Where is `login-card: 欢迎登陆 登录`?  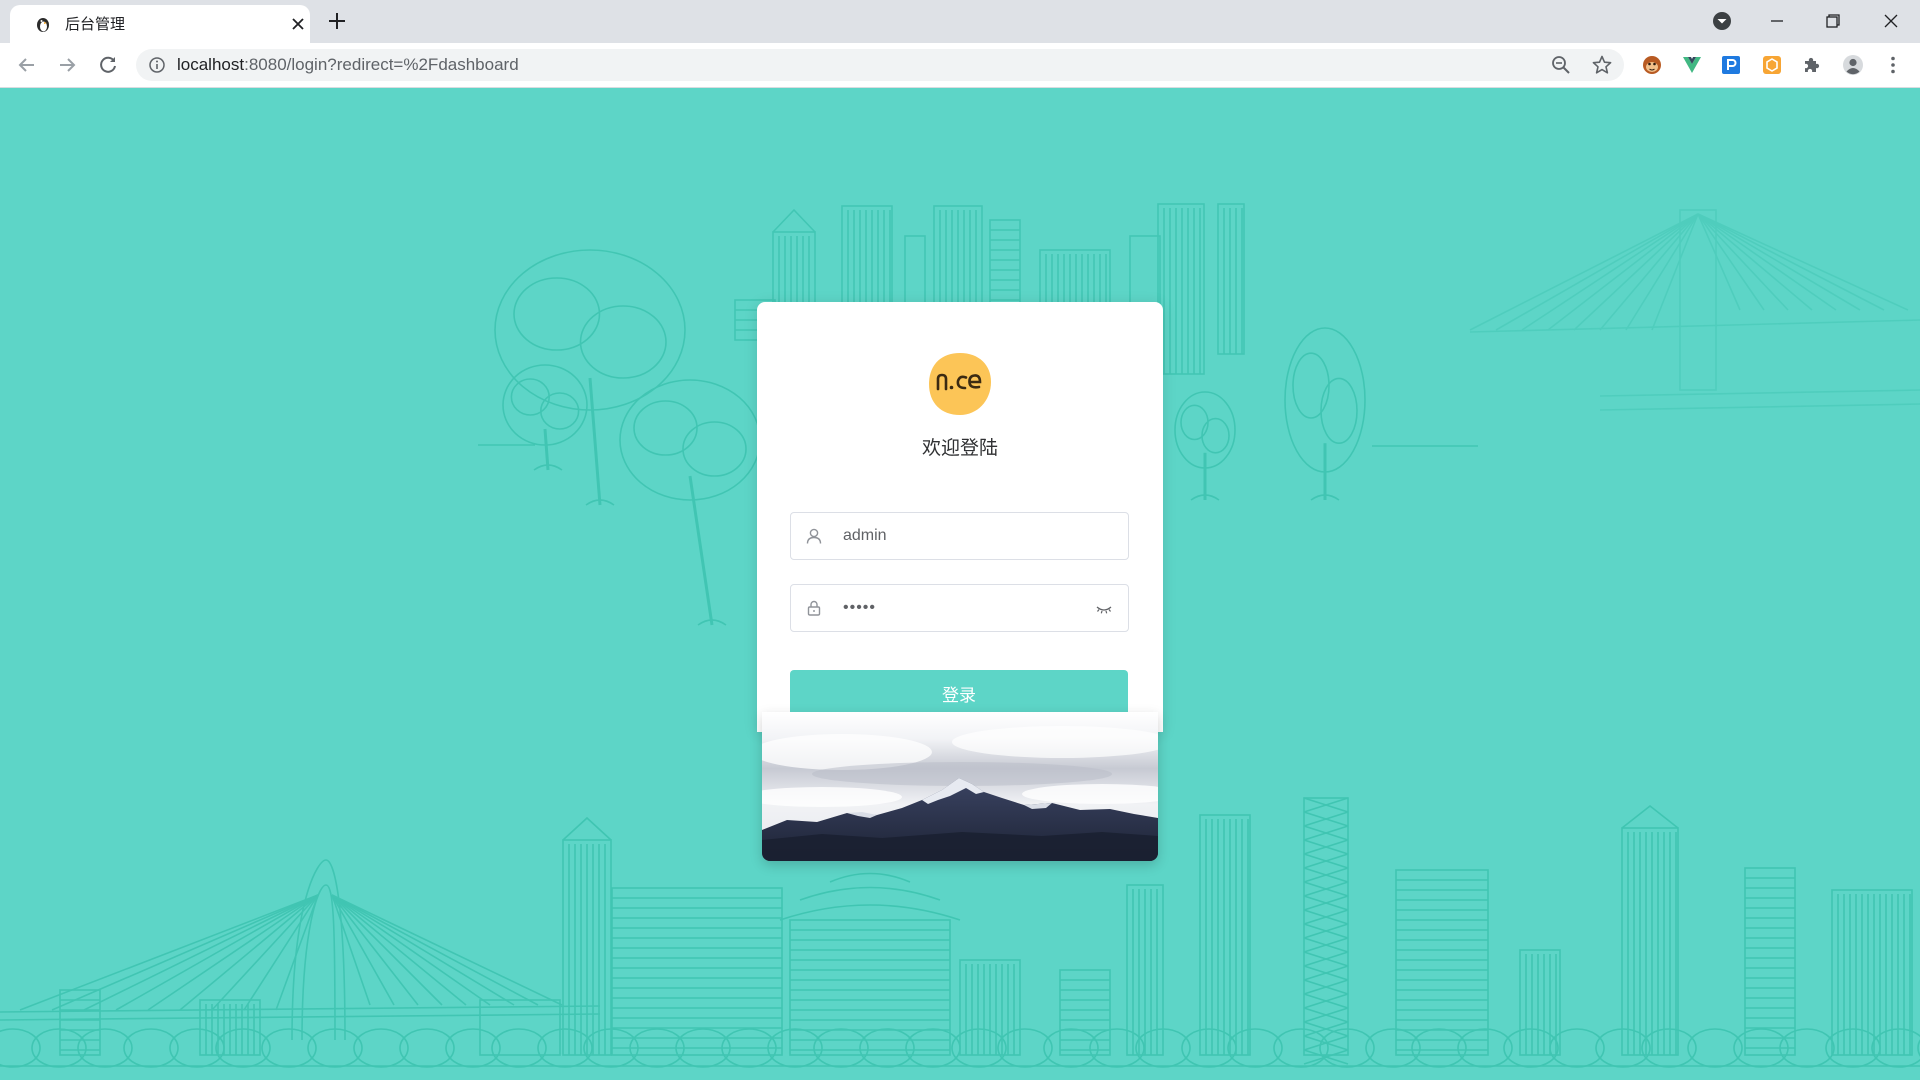 login-card: 欢迎登陆 登录 is located at coordinates (960, 581).